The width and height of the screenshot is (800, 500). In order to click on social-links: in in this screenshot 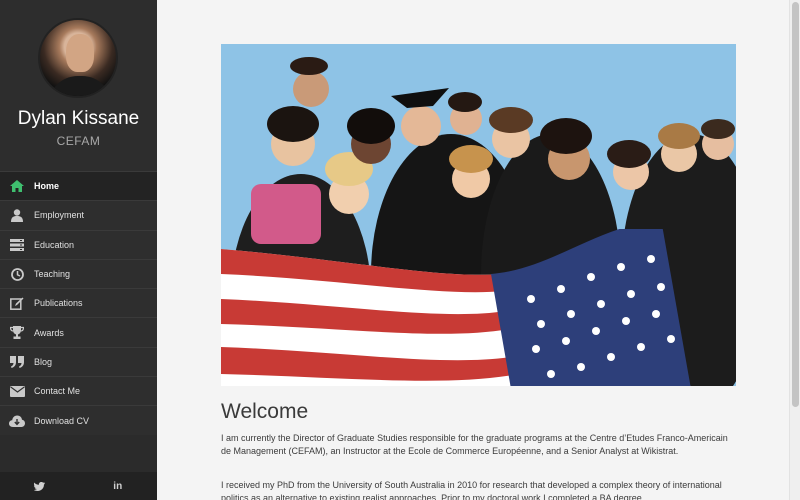, I will do `click(78, 486)`.